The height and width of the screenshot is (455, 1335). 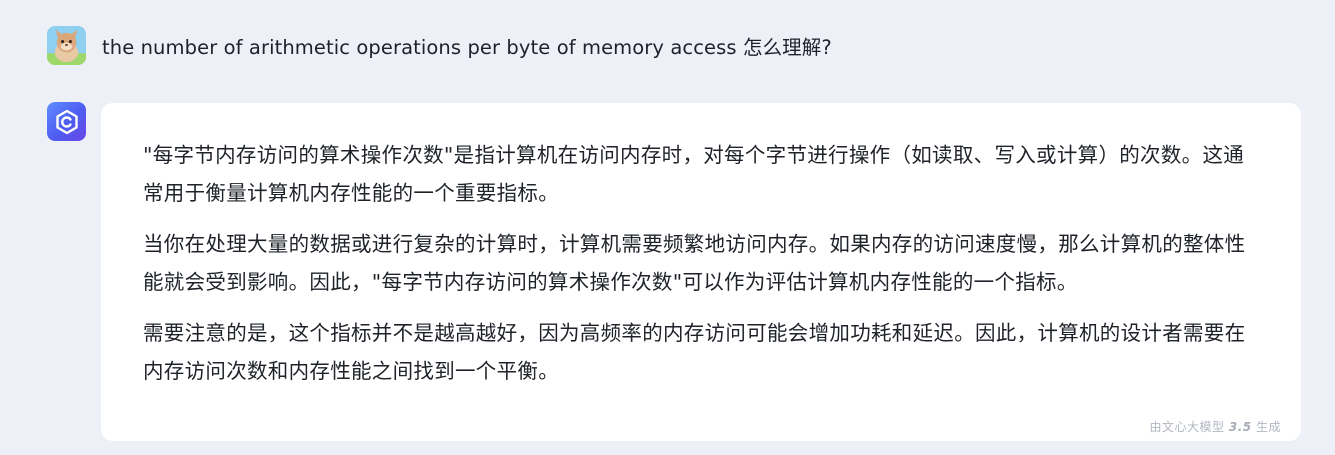 What do you see at coordinates (1268, 427) in the screenshot?
I see `badge-suffix: 生成` at bounding box center [1268, 427].